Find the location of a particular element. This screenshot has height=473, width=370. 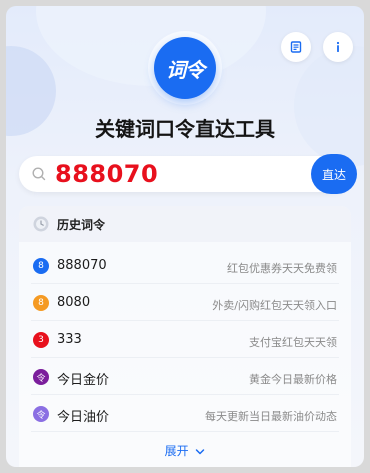

history-desc: 外卖/闪购红包天天领入口 is located at coordinates (274, 305).